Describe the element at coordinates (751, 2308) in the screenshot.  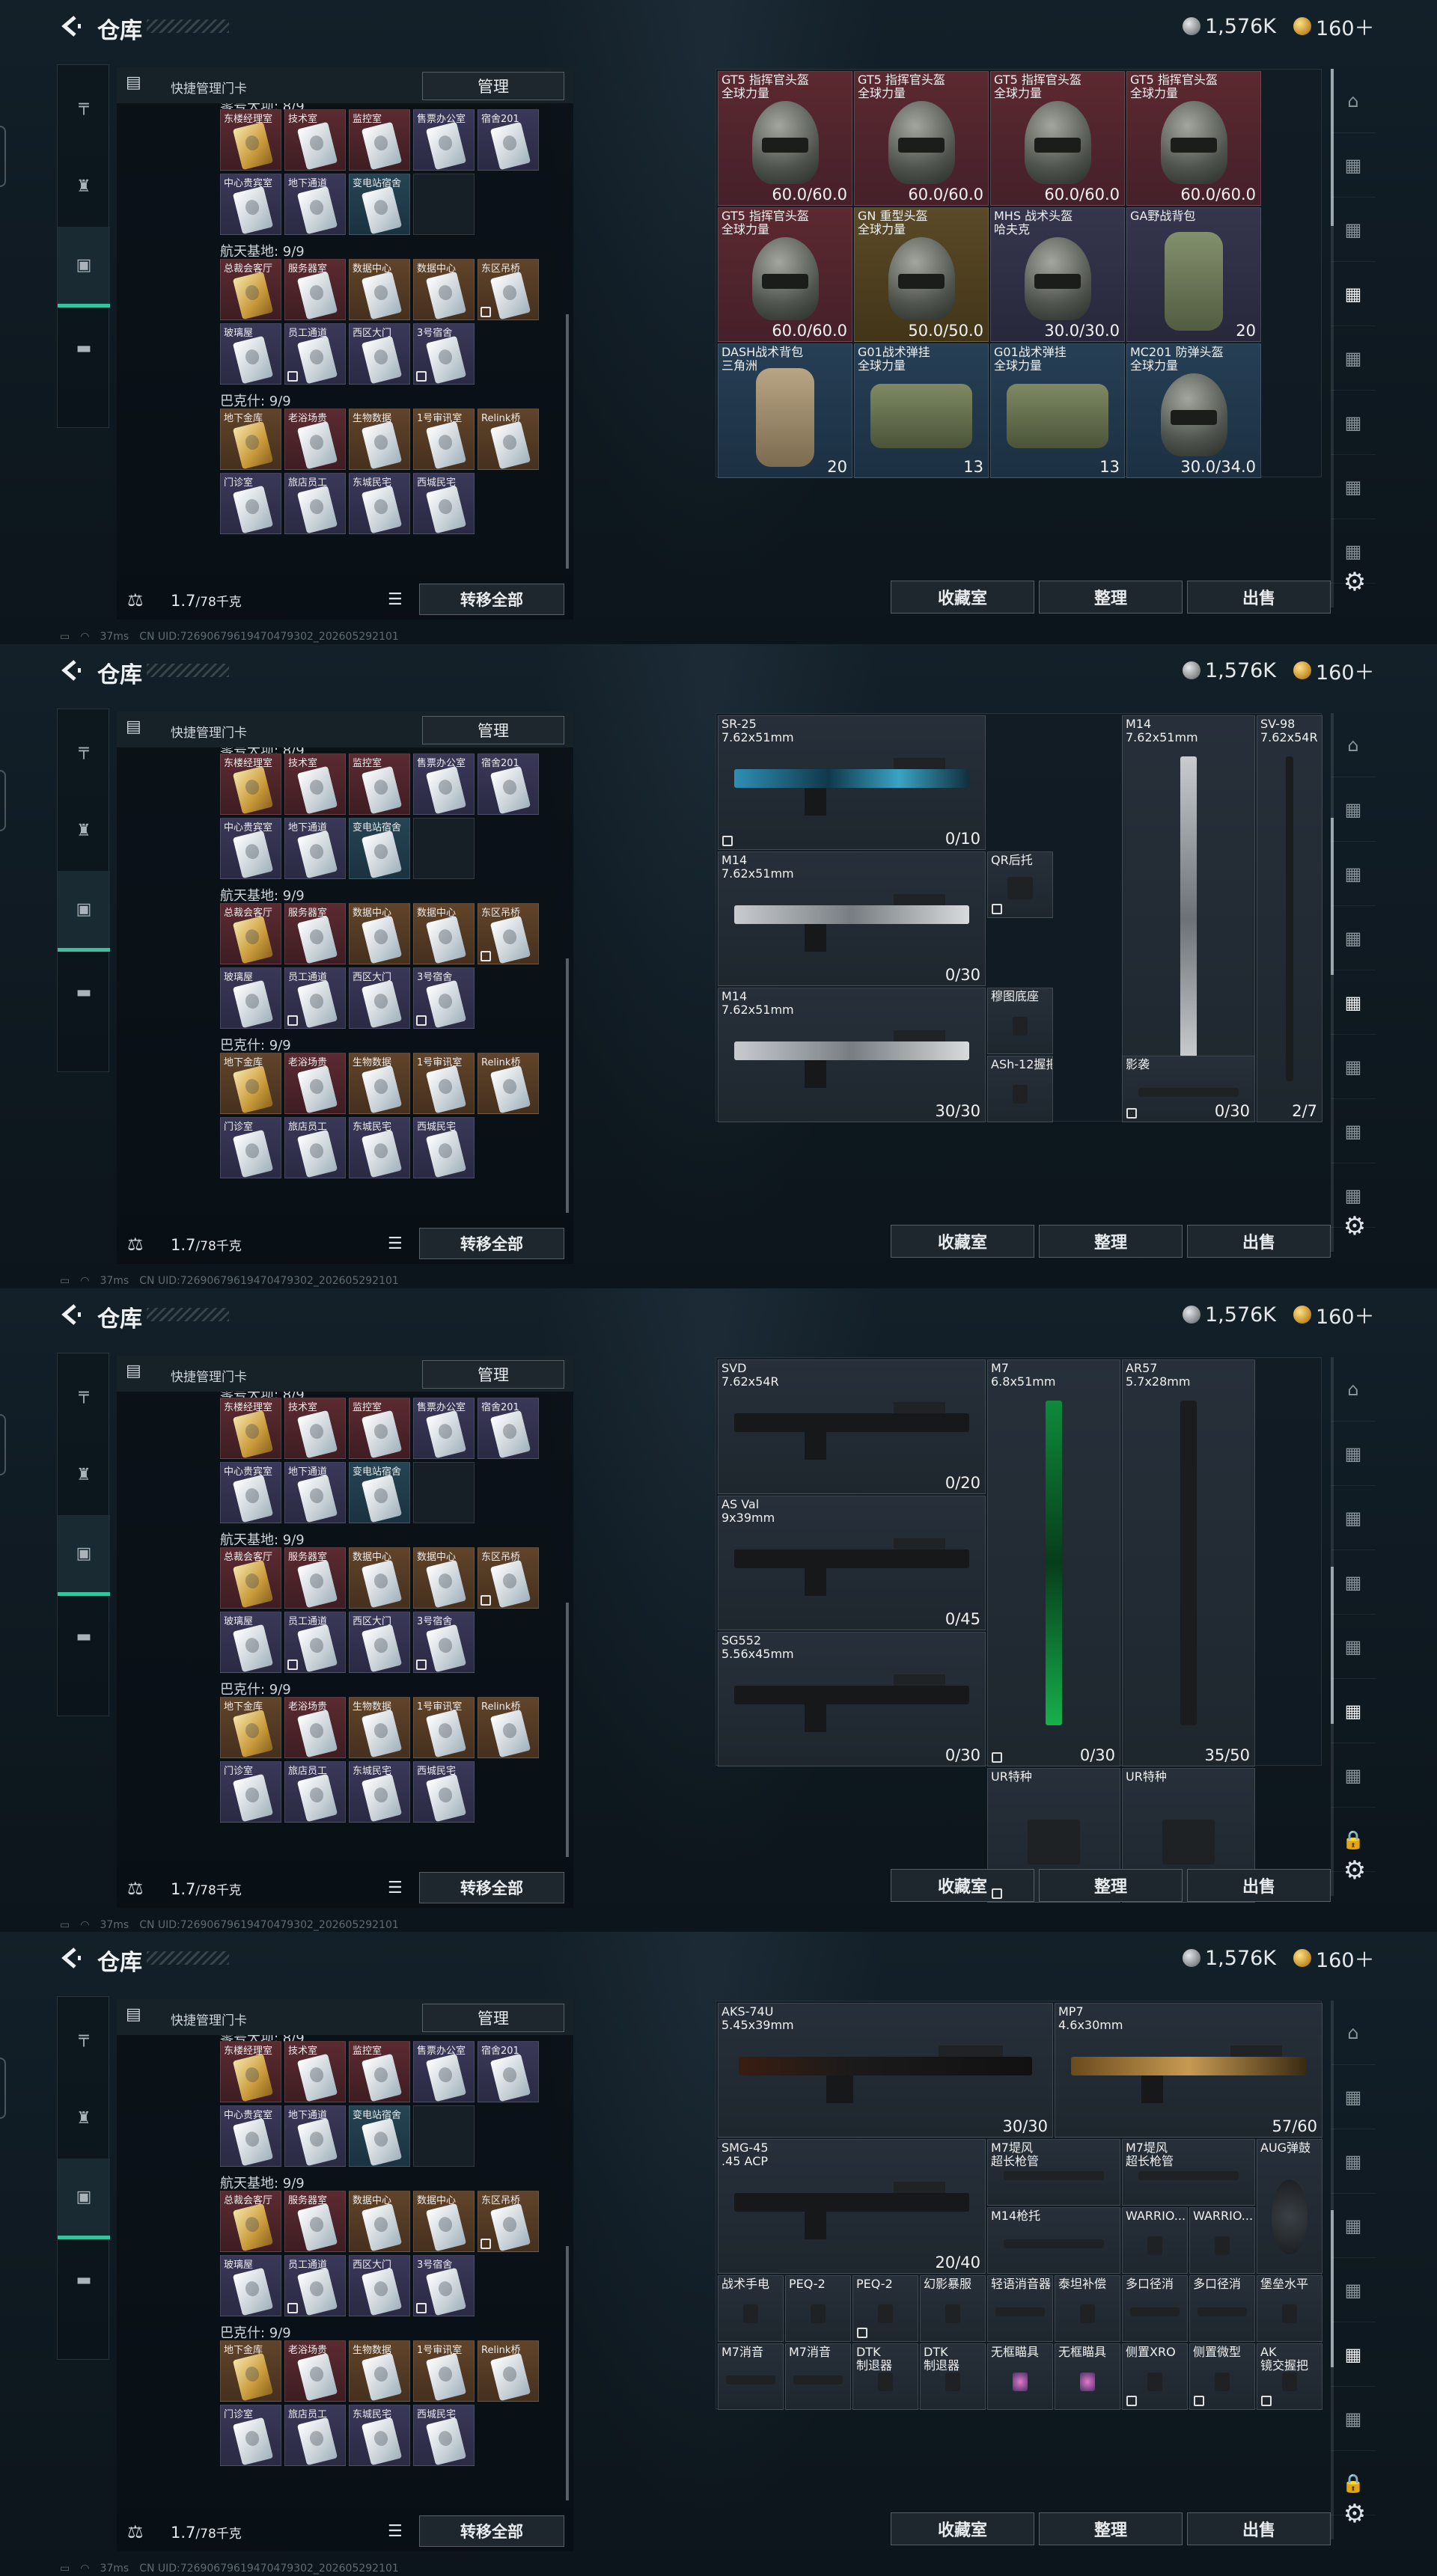
I see `stash-item: 战术手电` at that location.